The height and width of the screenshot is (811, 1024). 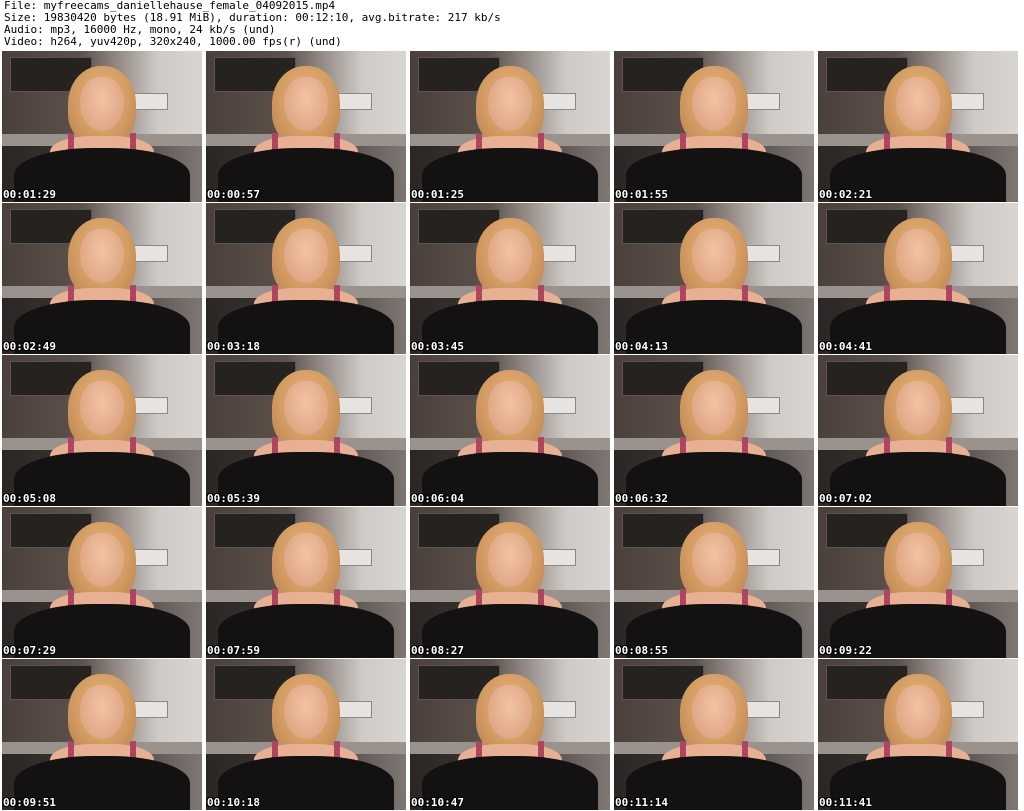 What do you see at coordinates (918, 582) in the screenshot?
I see `video-thumbnail: 00:09:22` at bounding box center [918, 582].